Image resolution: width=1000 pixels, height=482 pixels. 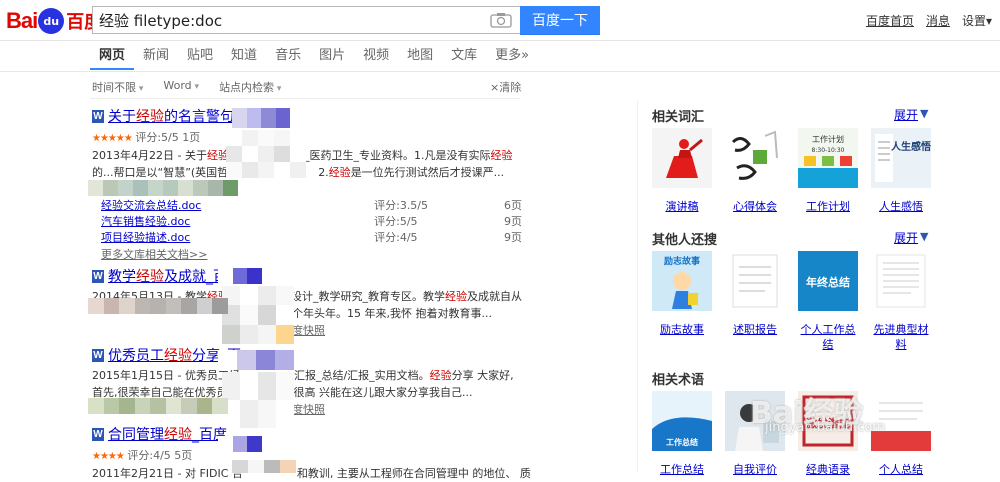 What do you see at coordinates (682, 261) in the screenshot?
I see `svg-text: 励志故事` at bounding box center [682, 261].